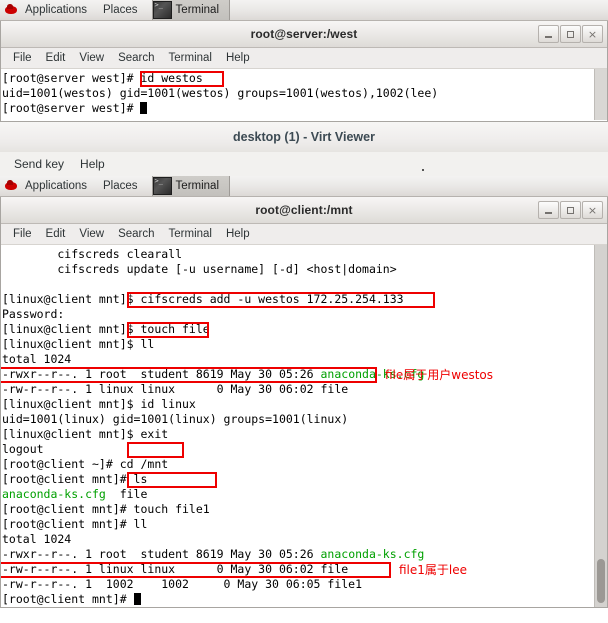  I want to click on guest-panel-menu-places: Places, so click(120, 186).